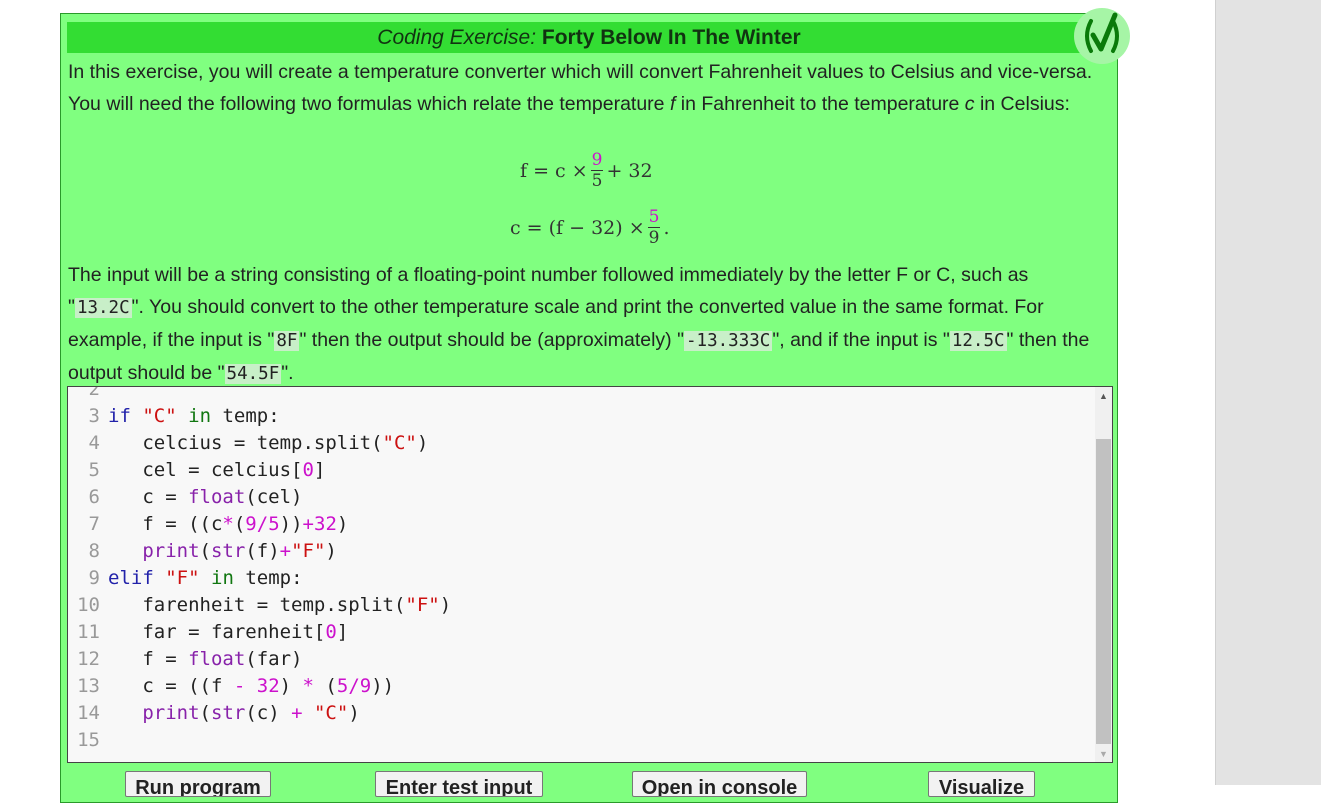 This screenshot has width=1321, height=803. What do you see at coordinates (259, 469) in the screenshot?
I see `code-line: 5 cel = celcius[0]` at bounding box center [259, 469].